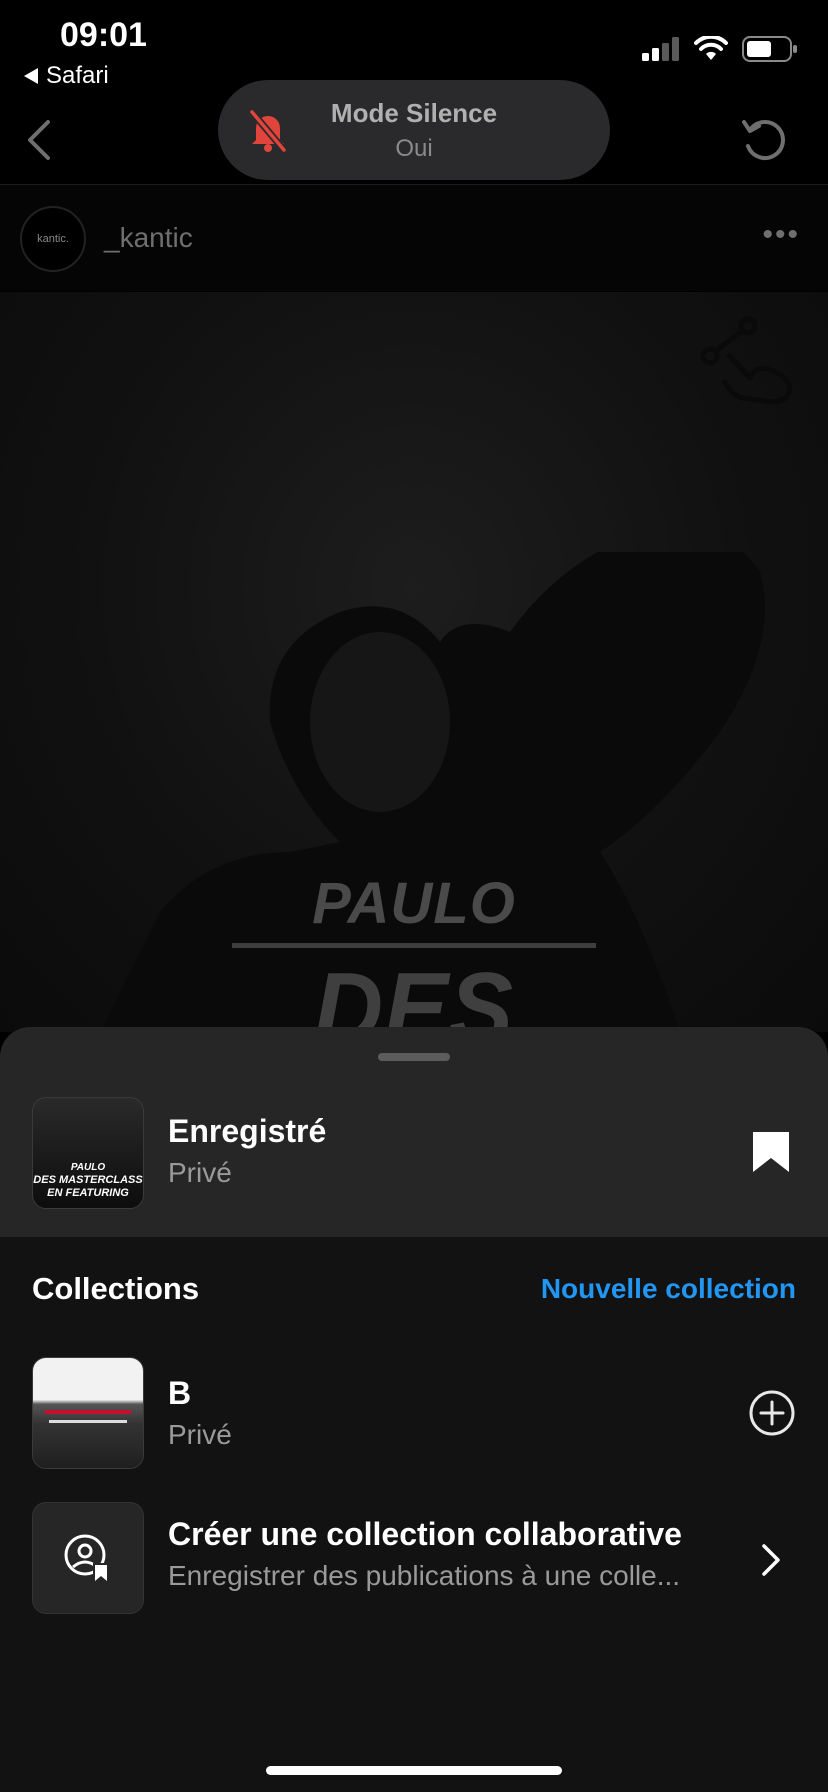 The height and width of the screenshot is (1792, 828). What do you see at coordinates (781, 235) in the screenshot?
I see `more-options-icon: •••` at bounding box center [781, 235].